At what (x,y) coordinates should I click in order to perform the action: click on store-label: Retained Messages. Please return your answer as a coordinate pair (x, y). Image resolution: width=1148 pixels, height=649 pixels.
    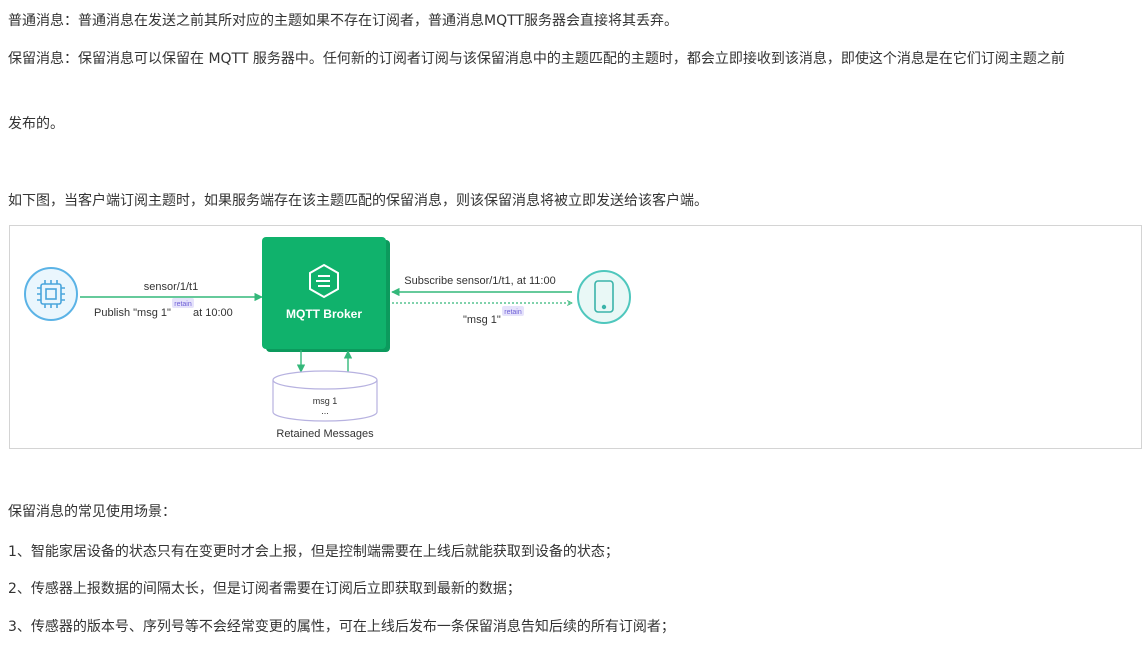
    Looking at the image, I should click on (325, 434).